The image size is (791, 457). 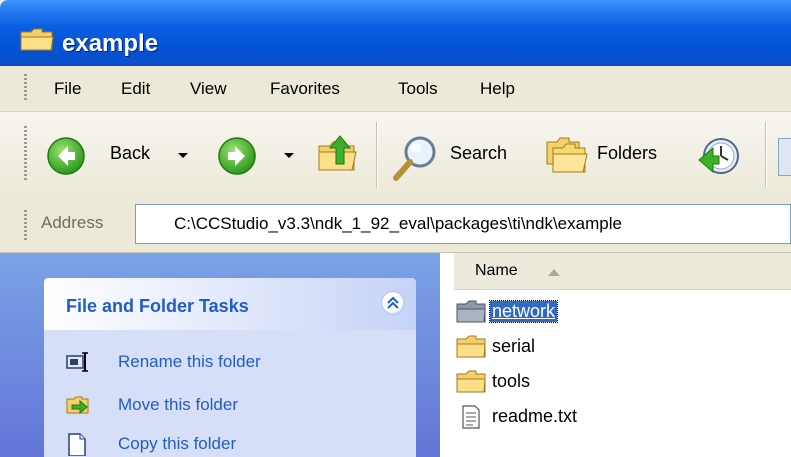 What do you see at coordinates (496, 271) in the screenshot?
I see `column-name-label: Name` at bounding box center [496, 271].